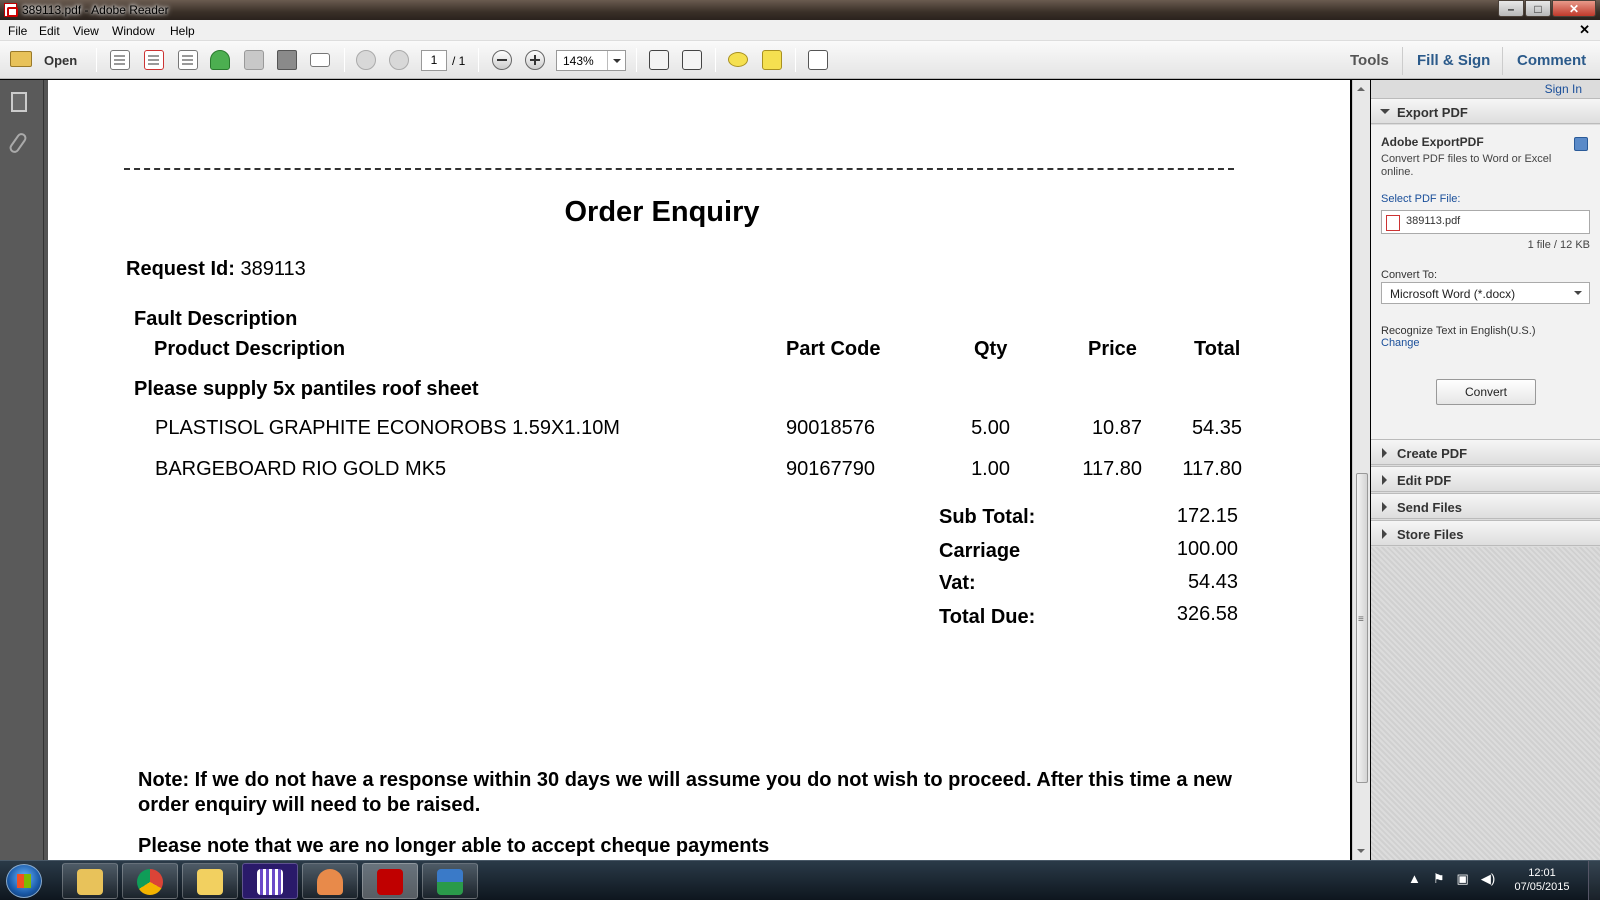 The image size is (1600, 900). Describe the element at coordinates (591, 60) in the screenshot. I see `zoom-select: 143%` at that location.